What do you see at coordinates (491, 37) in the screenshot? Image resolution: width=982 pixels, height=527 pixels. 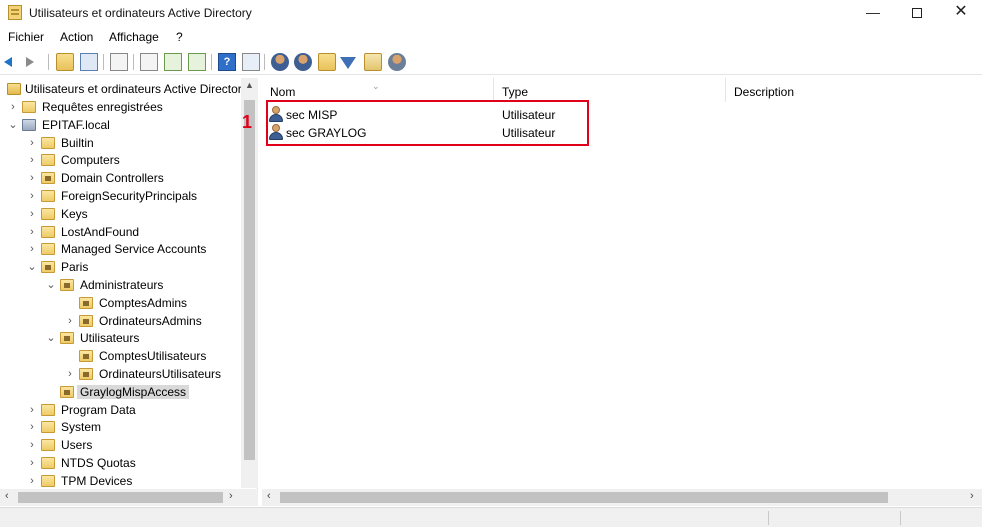 I see `menu-bar: Fichier Action Affichage ?` at bounding box center [491, 37].